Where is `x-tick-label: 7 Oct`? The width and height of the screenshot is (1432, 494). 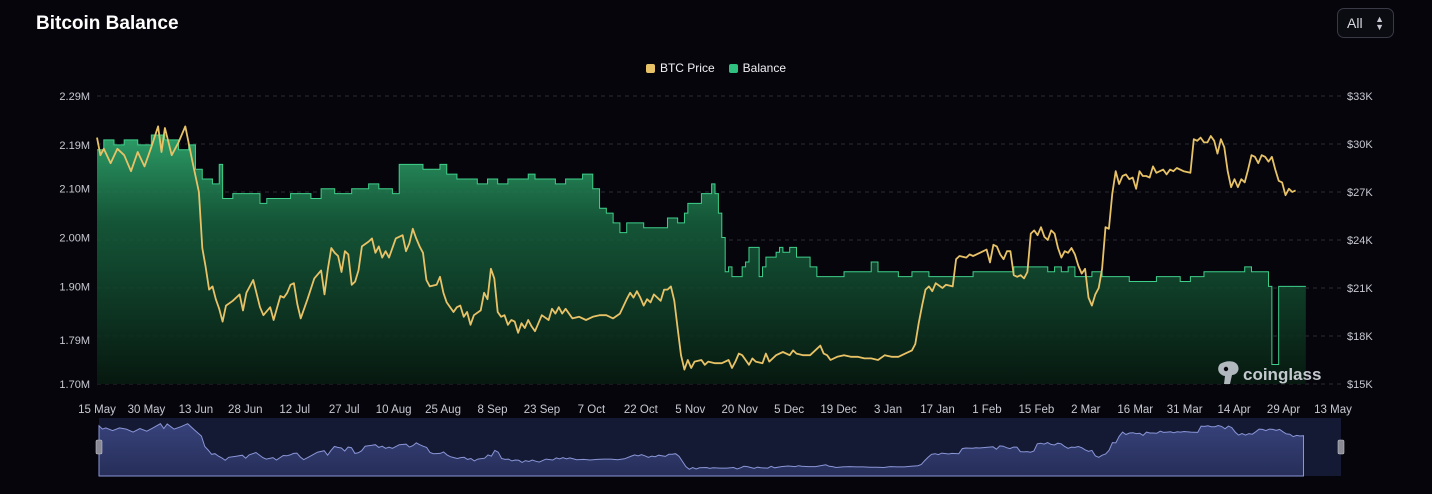
x-tick-label: 7 Oct is located at coordinates (592, 410).